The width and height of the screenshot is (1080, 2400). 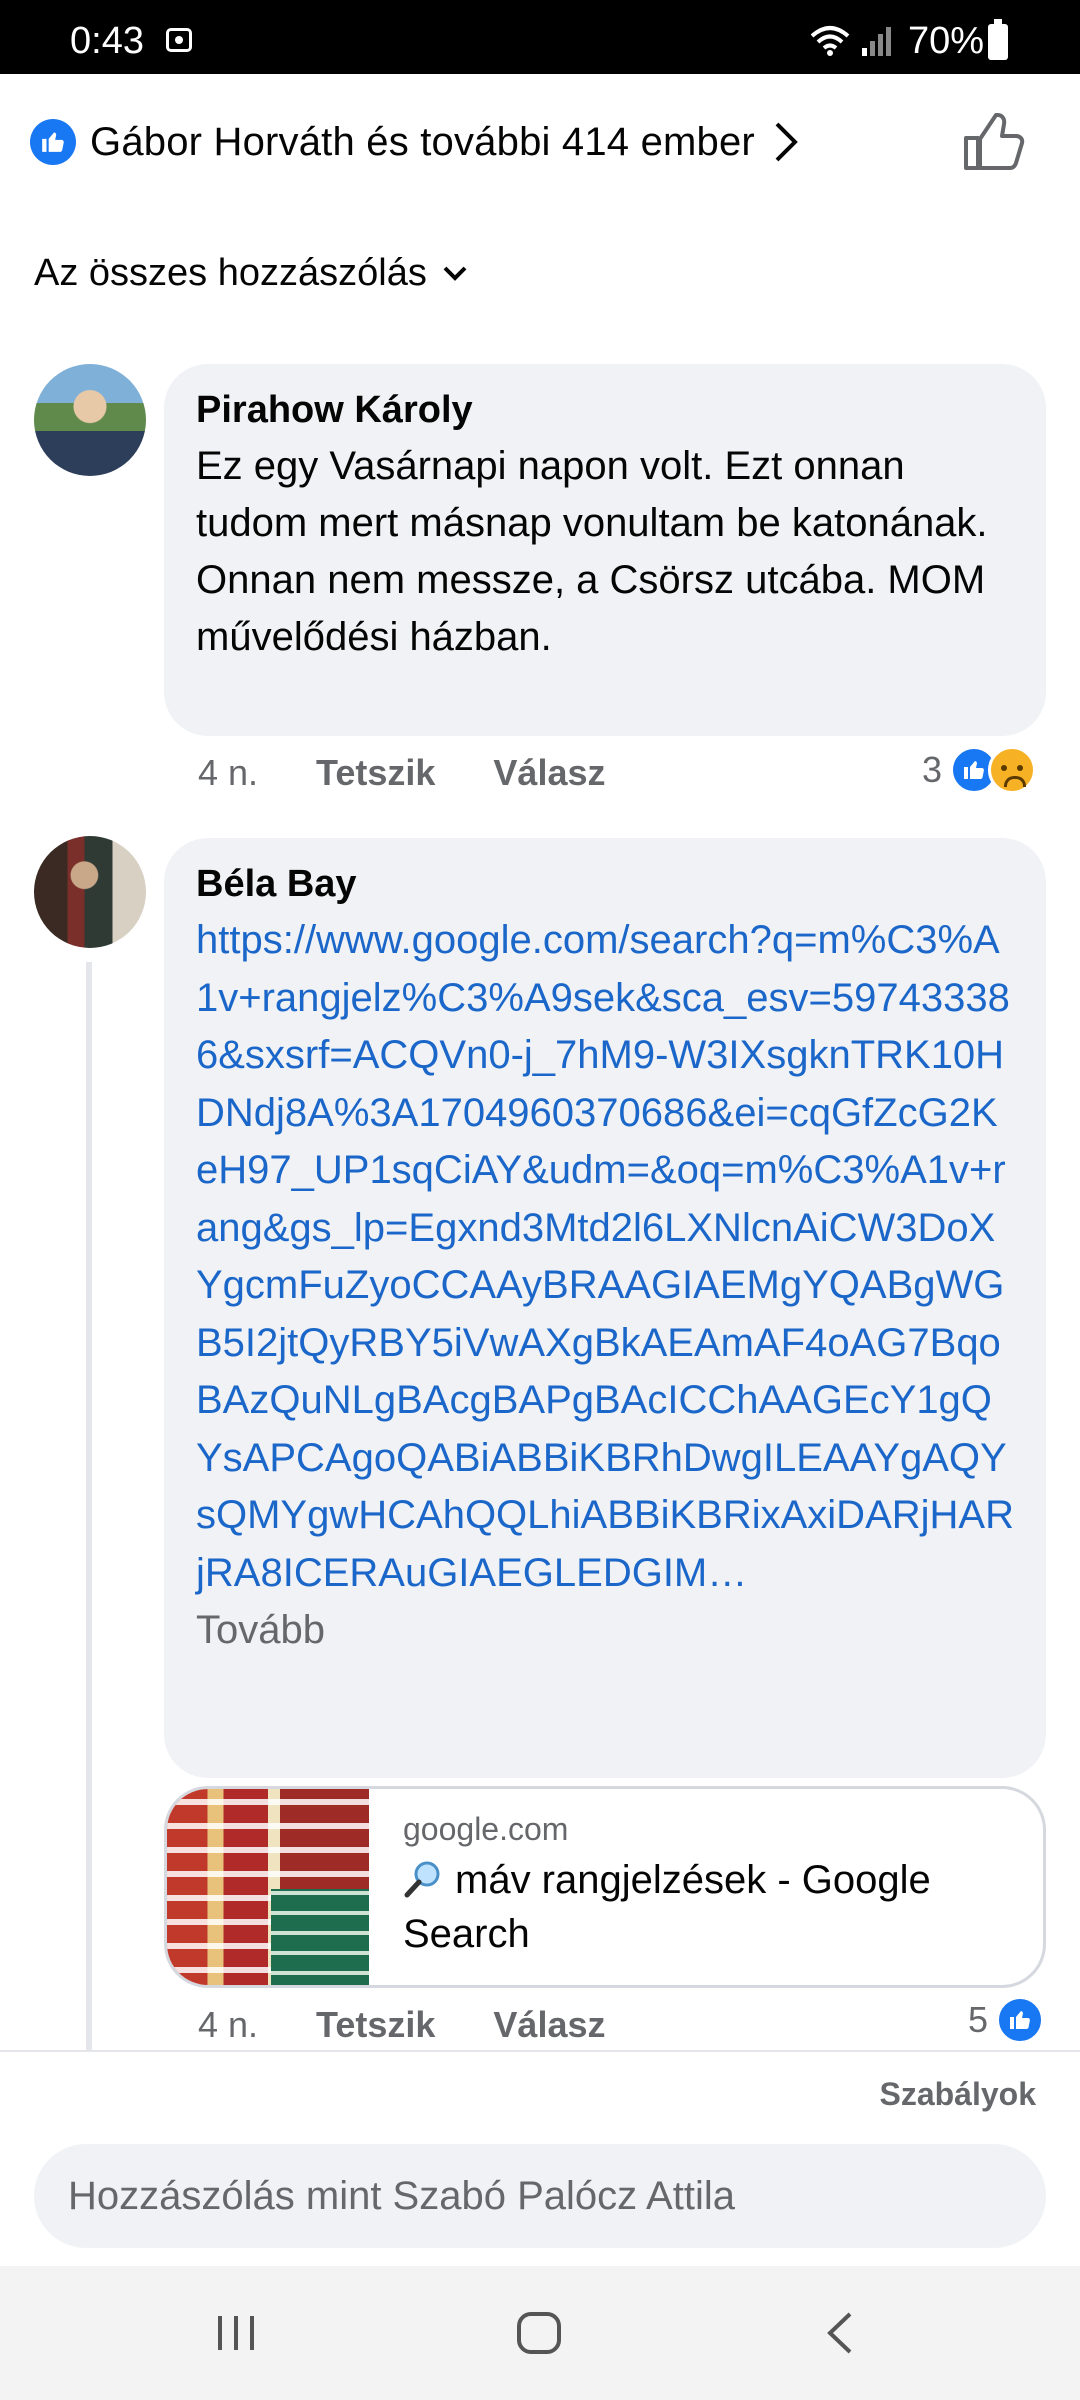 What do you see at coordinates (998, 39) in the screenshot?
I see `battery-icon` at bounding box center [998, 39].